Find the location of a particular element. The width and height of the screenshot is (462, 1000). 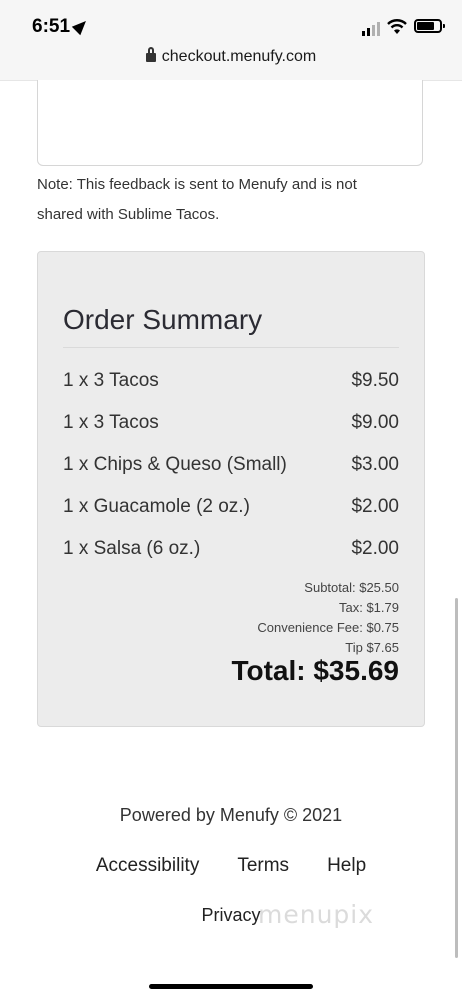

feedback-note-line: shared with Sublime Tacos. is located at coordinates (128, 214).